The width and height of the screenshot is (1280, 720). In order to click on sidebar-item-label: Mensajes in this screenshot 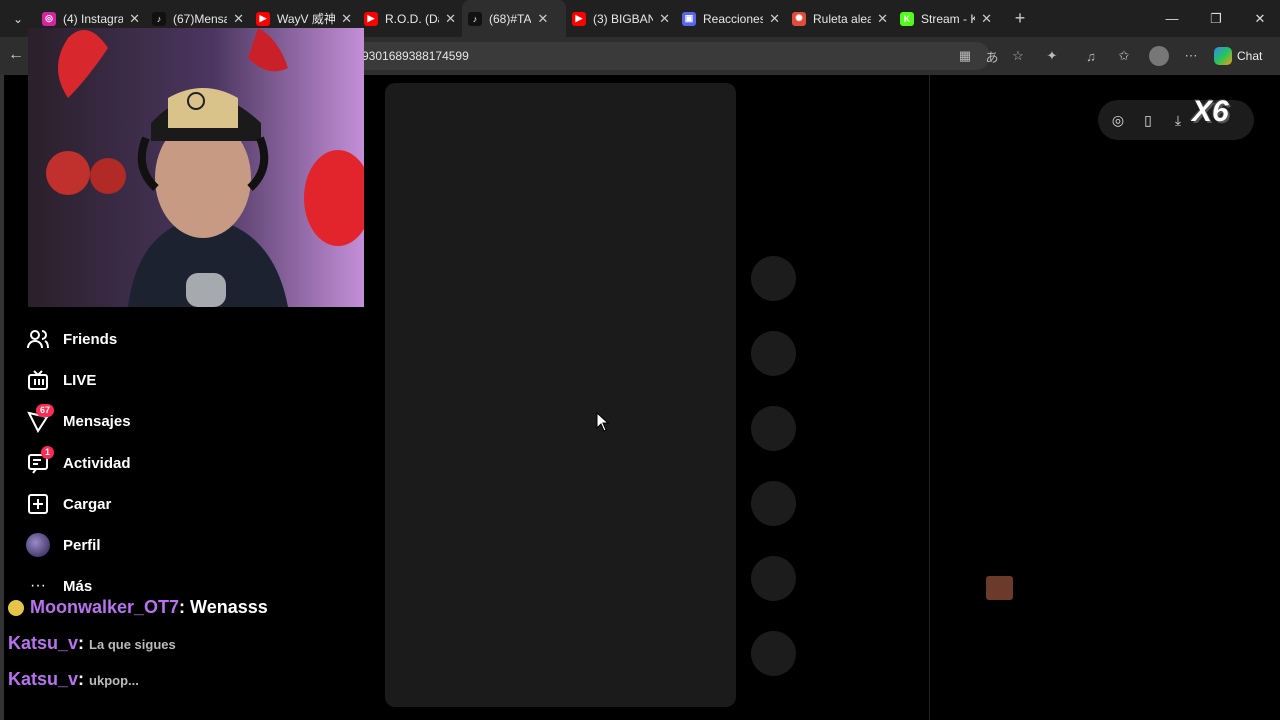, I will do `click(97, 421)`.